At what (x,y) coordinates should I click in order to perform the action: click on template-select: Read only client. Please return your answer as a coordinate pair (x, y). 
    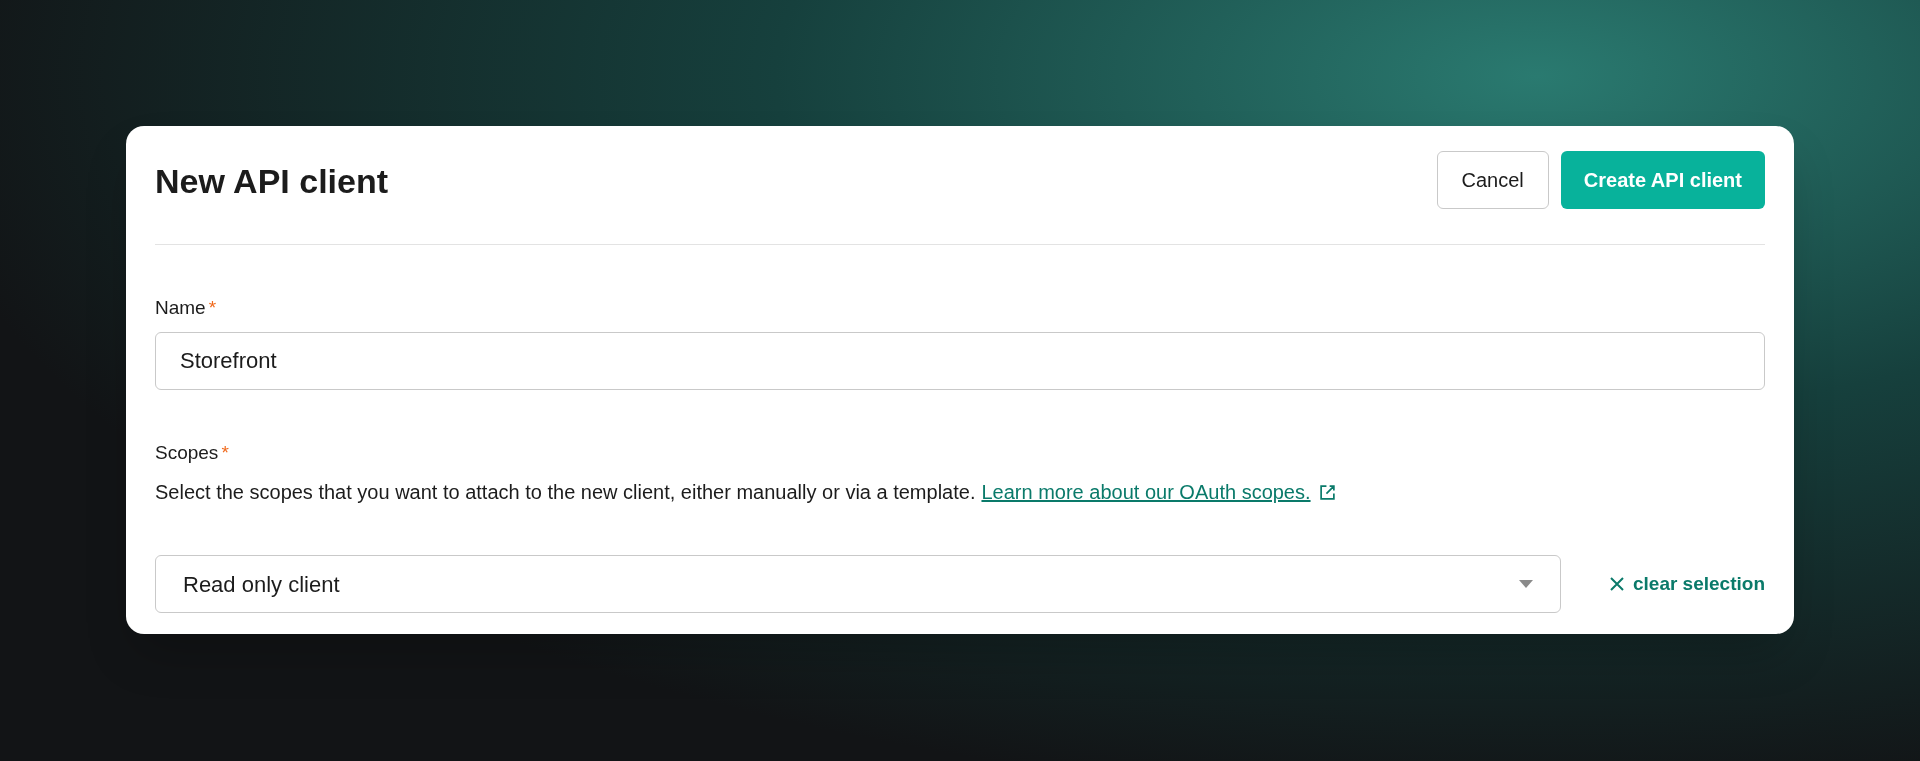
    Looking at the image, I should click on (858, 584).